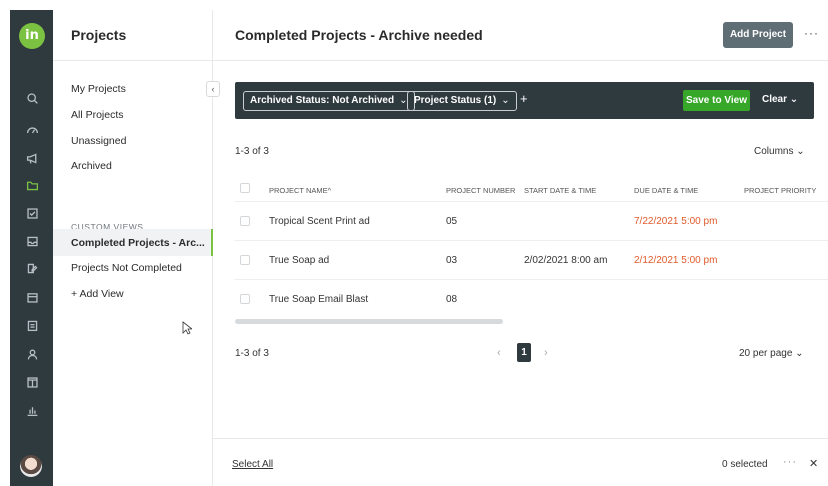  Describe the element at coordinates (32, 158) in the screenshot. I see `megaphone-icon` at that location.